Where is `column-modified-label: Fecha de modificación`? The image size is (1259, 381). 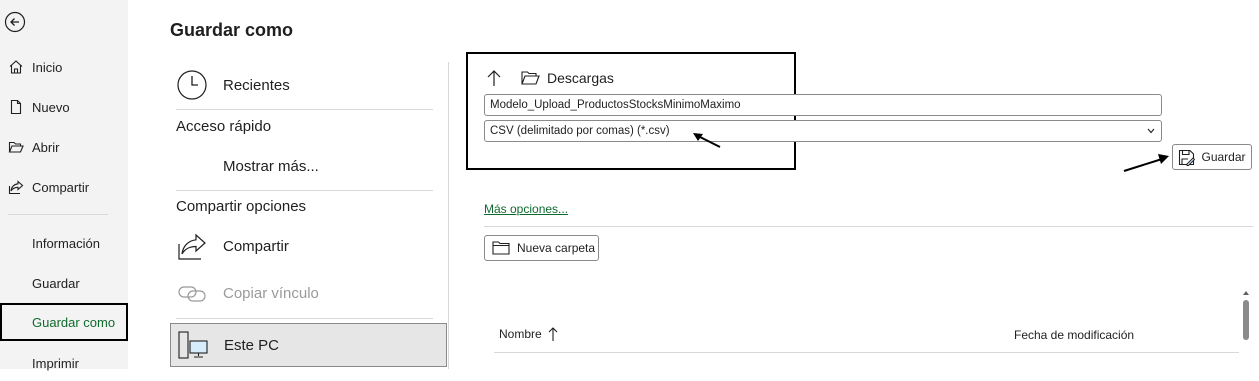
column-modified-label: Fecha de modificación is located at coordinates (1074, 335).